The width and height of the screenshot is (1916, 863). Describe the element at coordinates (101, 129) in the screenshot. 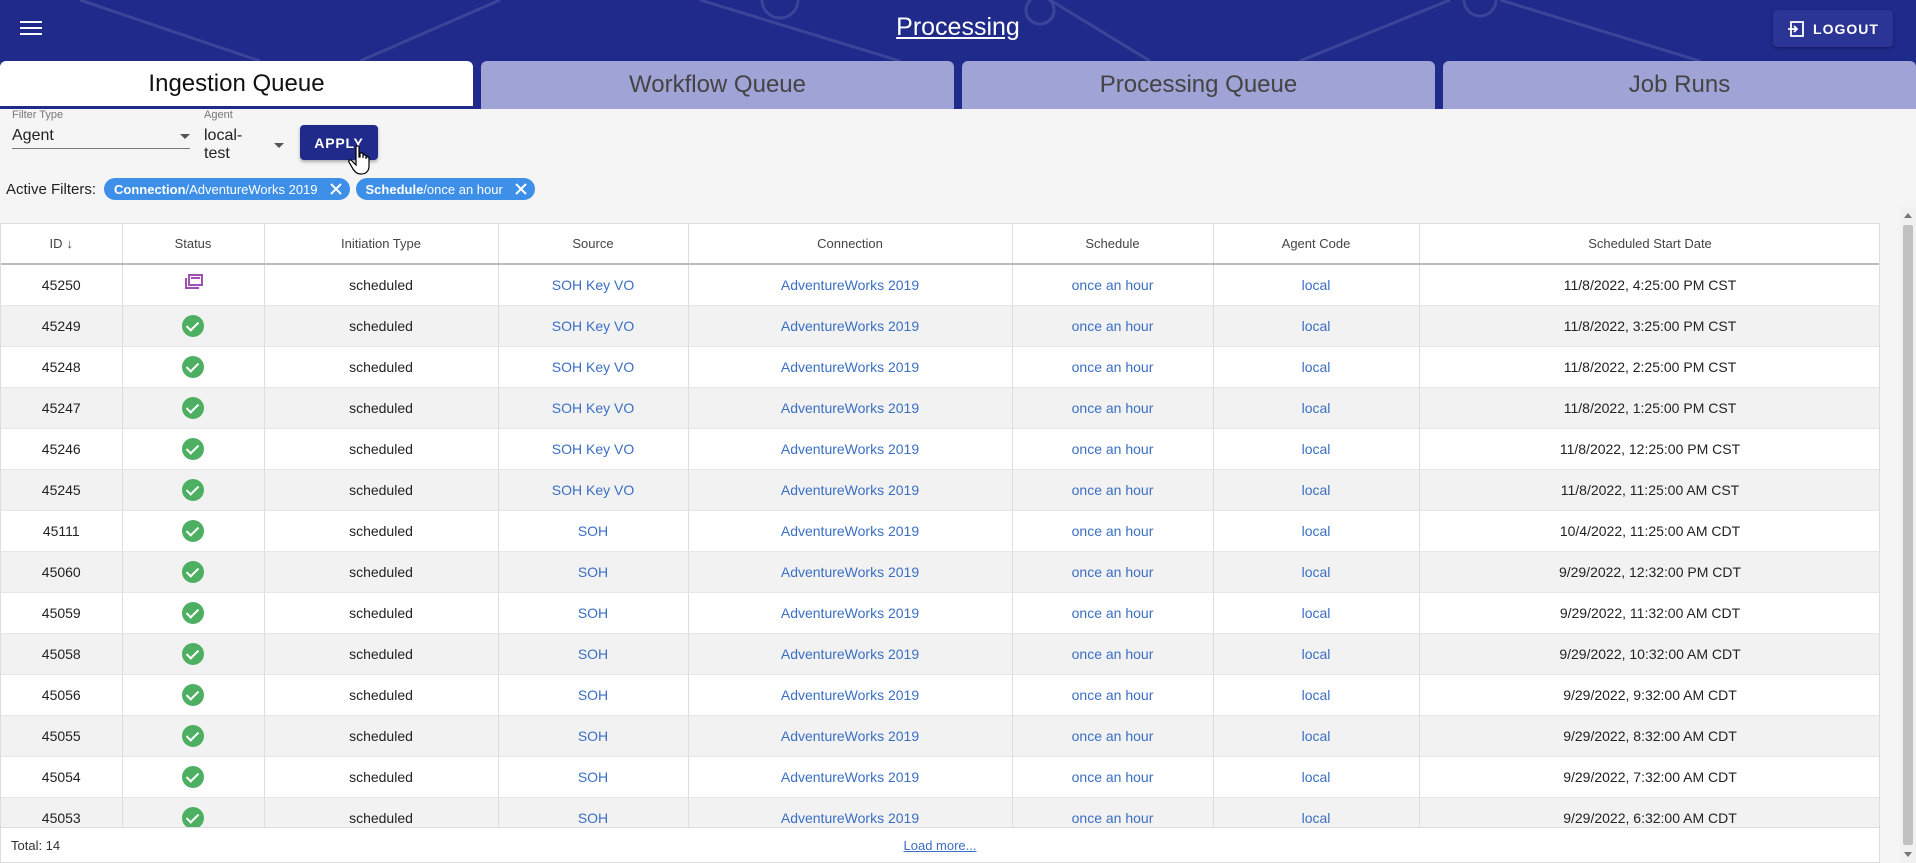

I see `filter-type-select: Filter Type Agent` at that location.